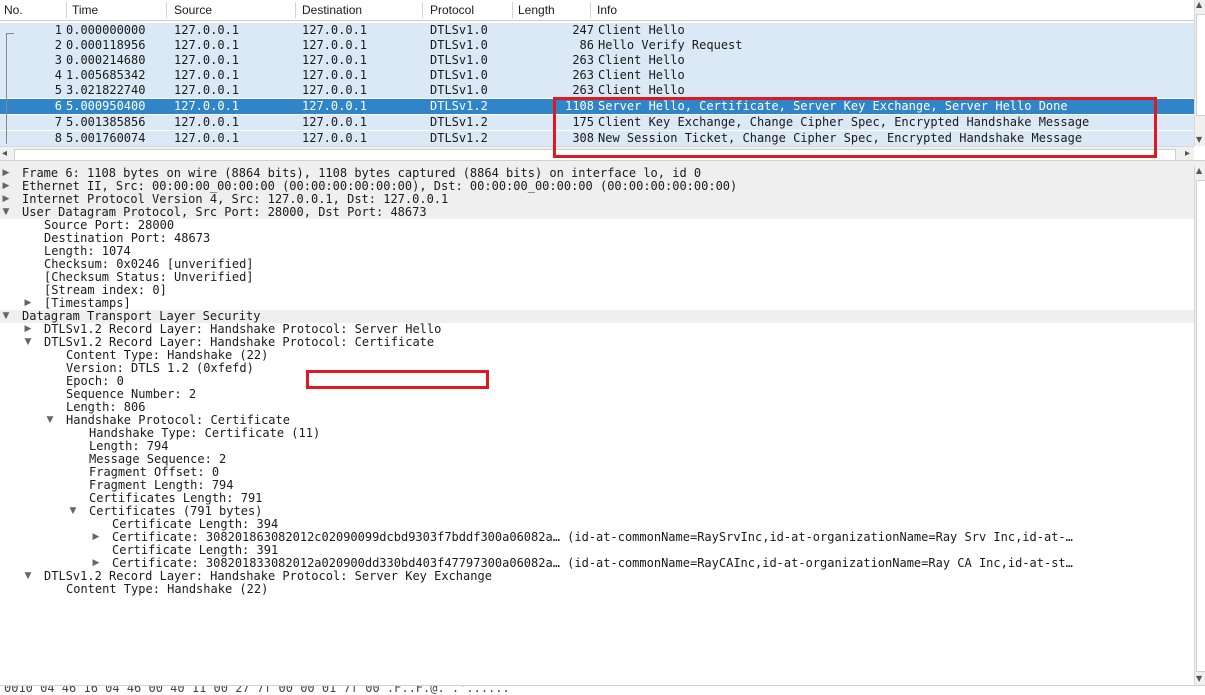 The height and width of the screenshot is (695, 1205). Describe the element at coordinates (597, 277) in the screenshot. I see `tree-item: [Checksum Status: Unverified]` at that location.